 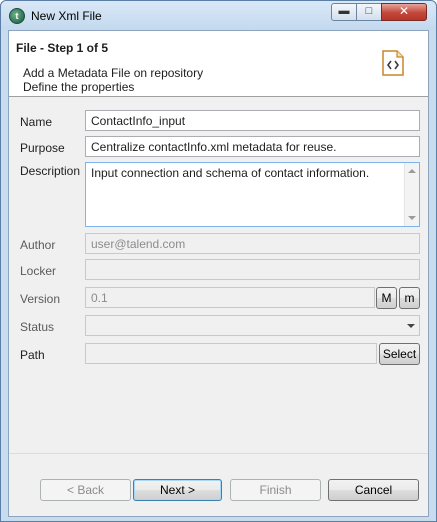 I want to click on path-field, so click(x=231, y=353).